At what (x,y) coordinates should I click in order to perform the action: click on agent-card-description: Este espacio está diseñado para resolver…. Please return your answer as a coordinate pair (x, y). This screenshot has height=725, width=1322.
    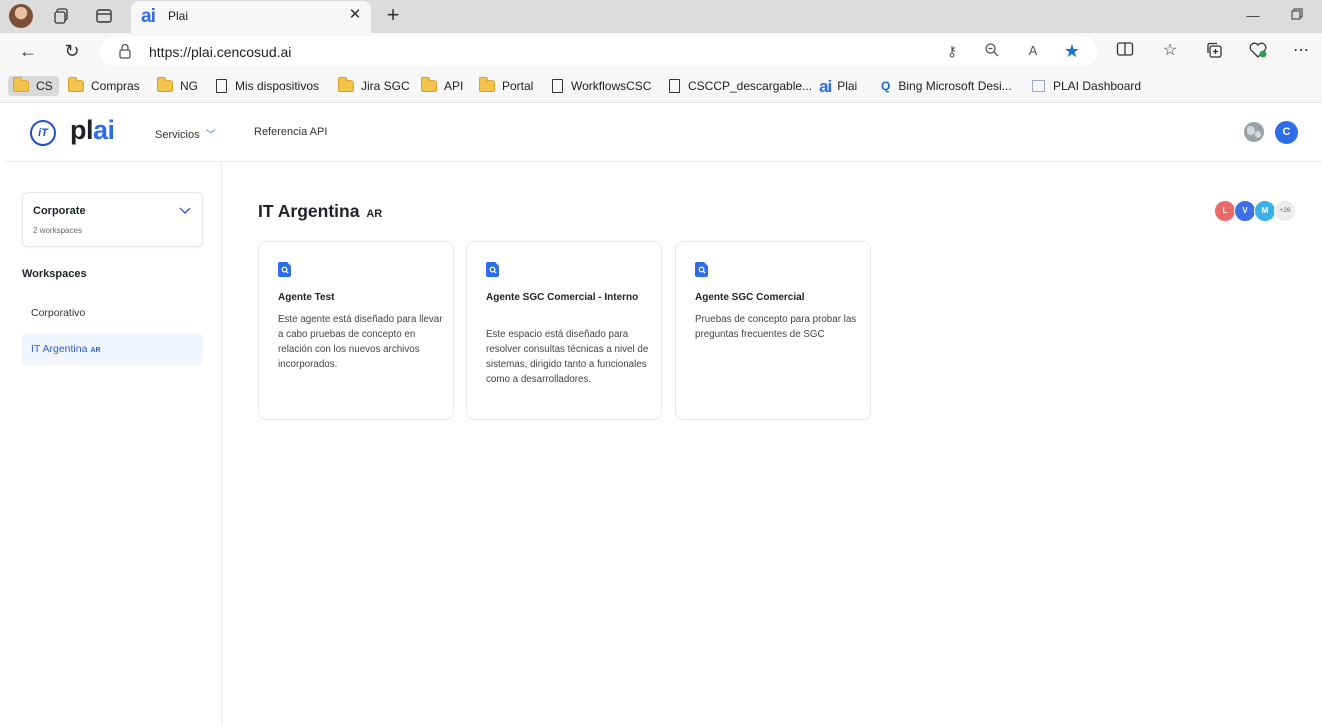
    Looking at the image, I should click on (567, 357).